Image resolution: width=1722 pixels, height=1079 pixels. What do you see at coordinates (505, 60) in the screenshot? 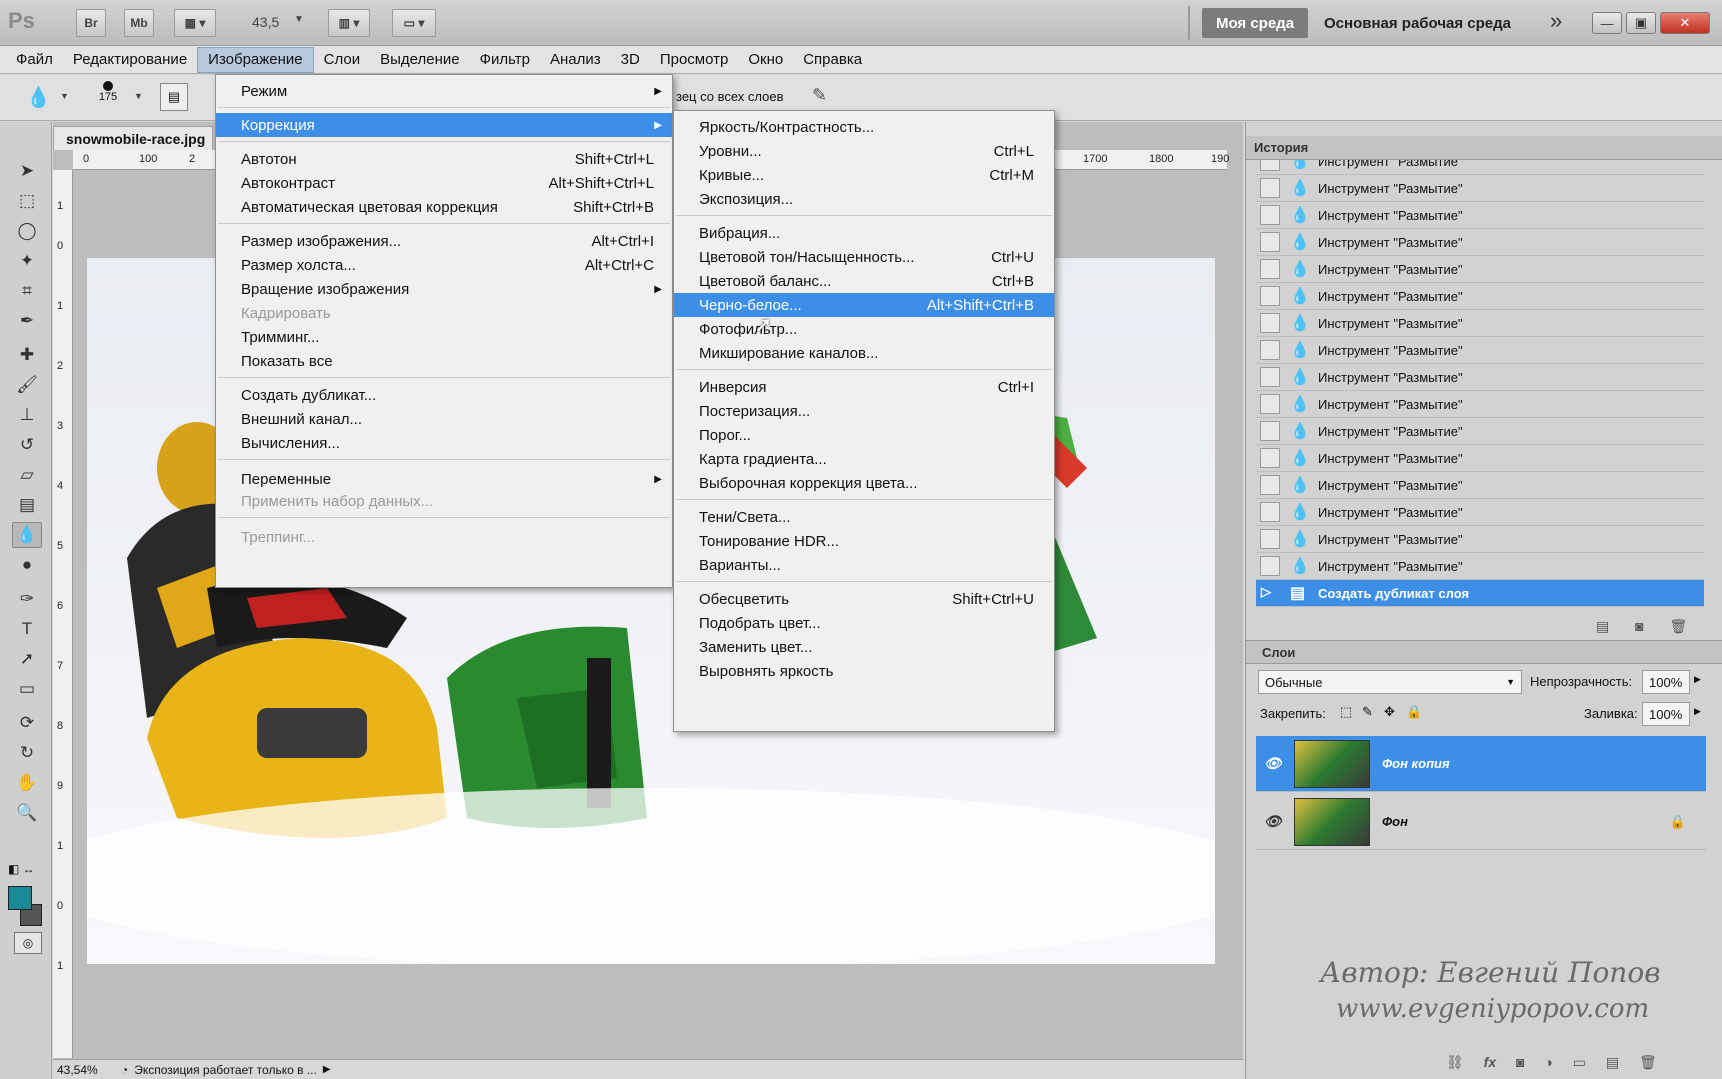
I see `menu-filter: Фильтр` at bounding box center [505, 60].